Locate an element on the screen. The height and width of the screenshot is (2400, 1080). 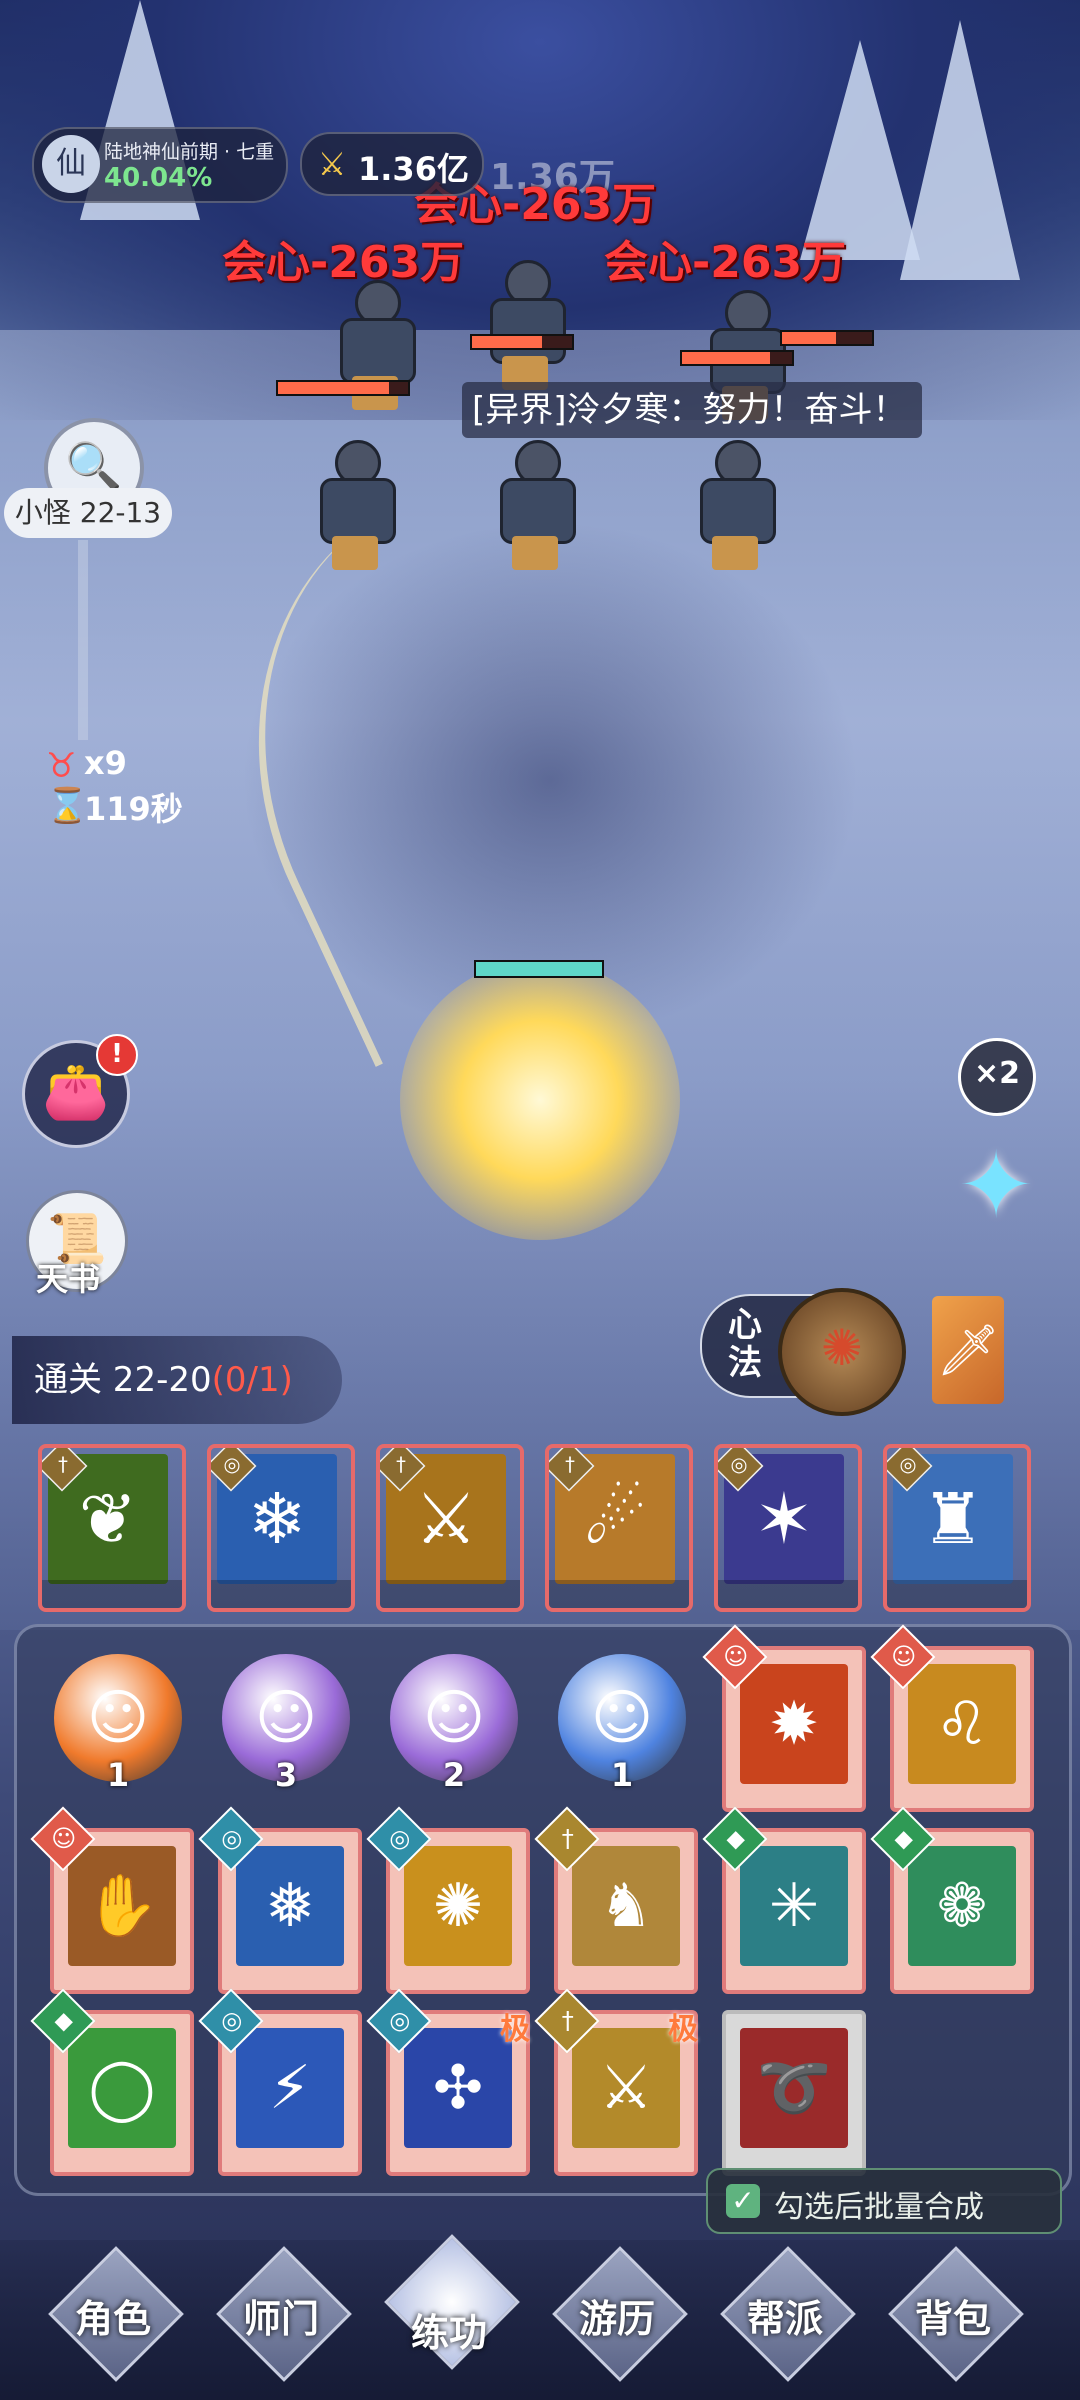
equipped-skill-card: ✶ ◎ is located at coordinates (788, 1528).